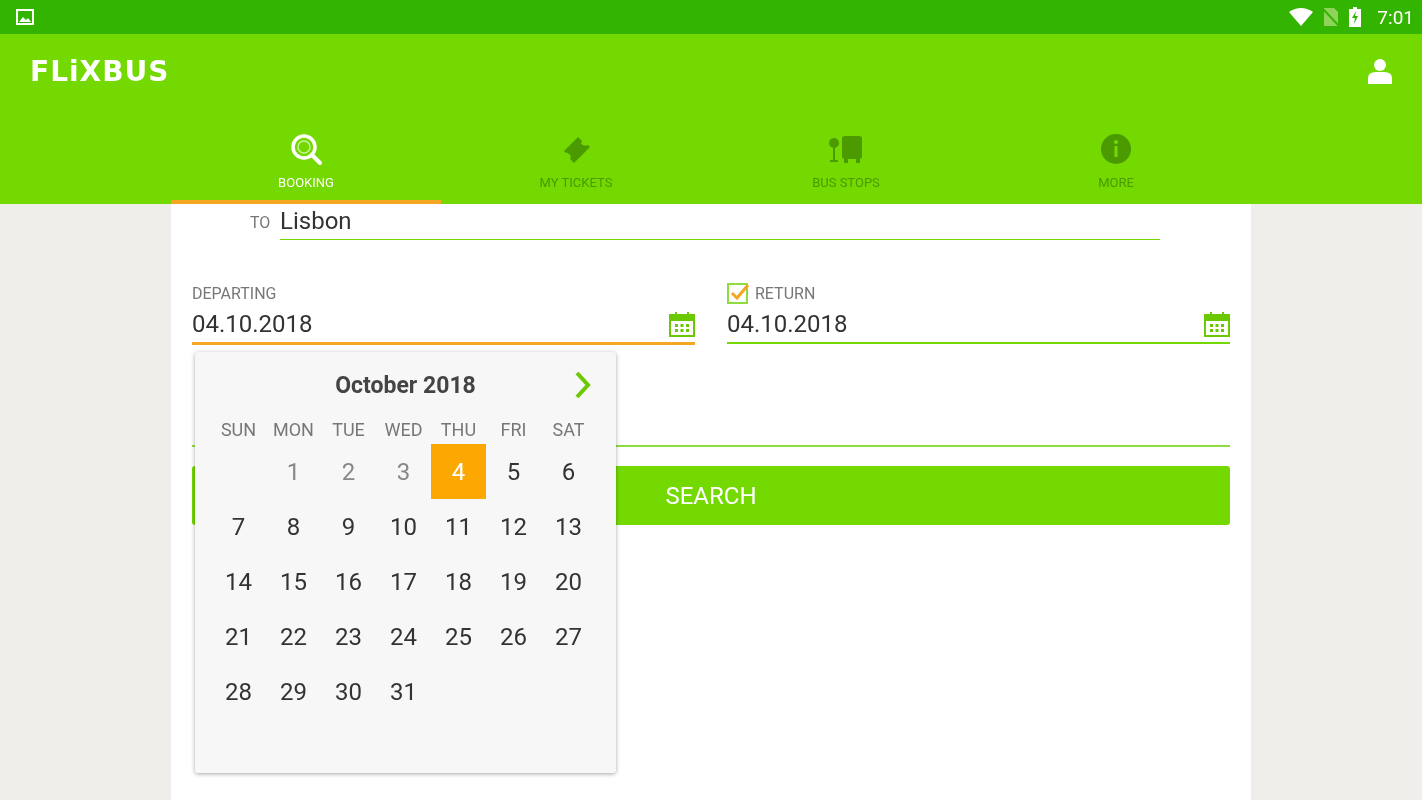  Describe the element at coordinates (1395, 17) in the screenshot. I see `clock-time: 7:01` at that location.